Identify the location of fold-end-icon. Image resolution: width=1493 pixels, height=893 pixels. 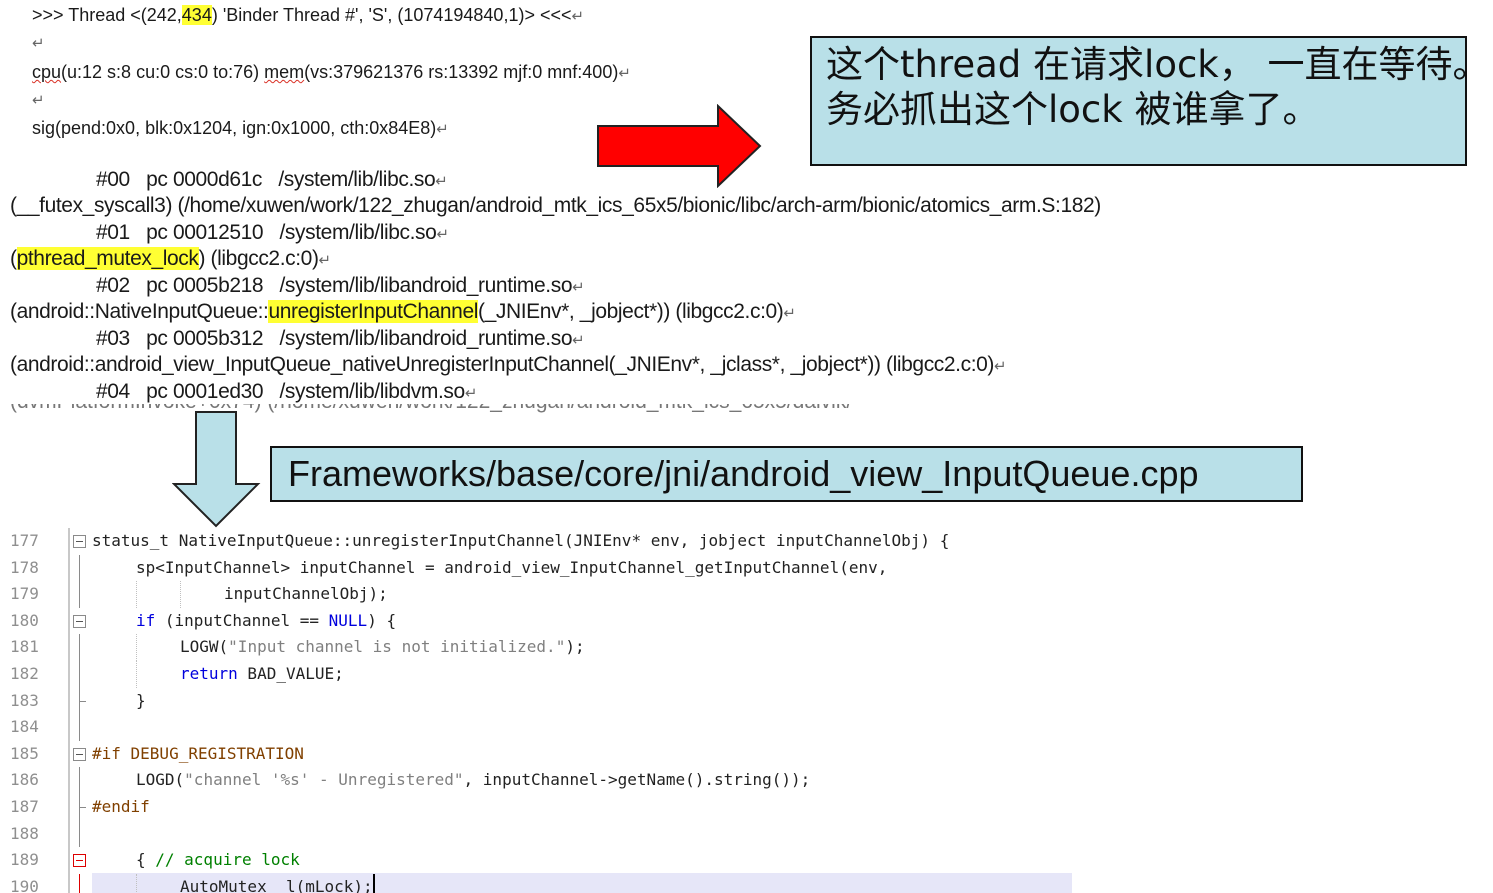
(82, 801).